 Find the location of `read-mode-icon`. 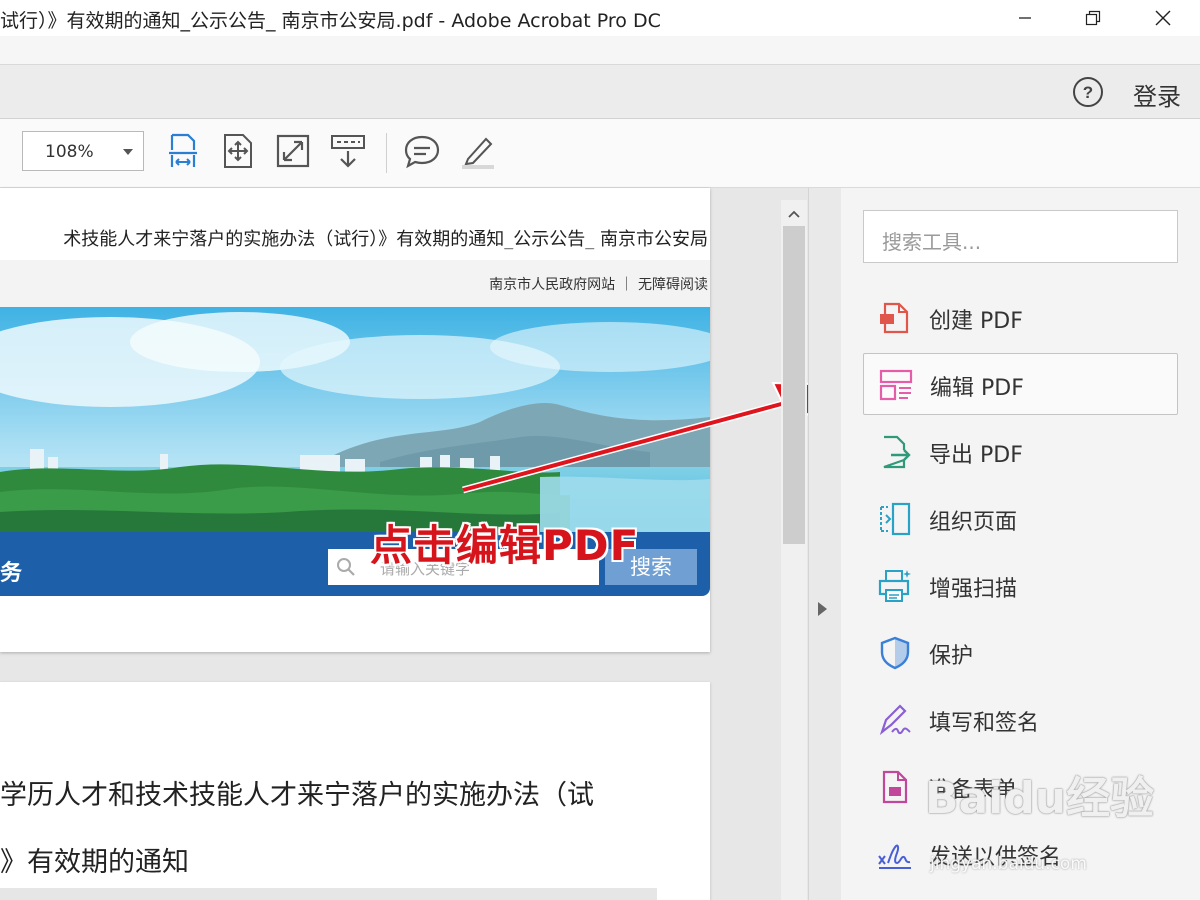

read-mode-icon is located at coordinates (348, 151).